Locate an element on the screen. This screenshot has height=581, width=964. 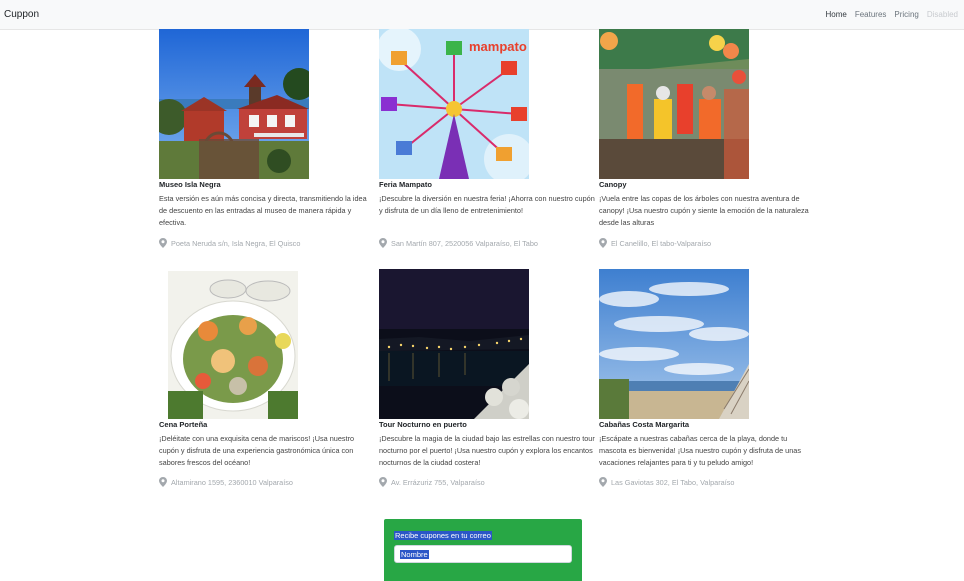
mampato-logo-text: mampato is located at coordinates (498, 46).